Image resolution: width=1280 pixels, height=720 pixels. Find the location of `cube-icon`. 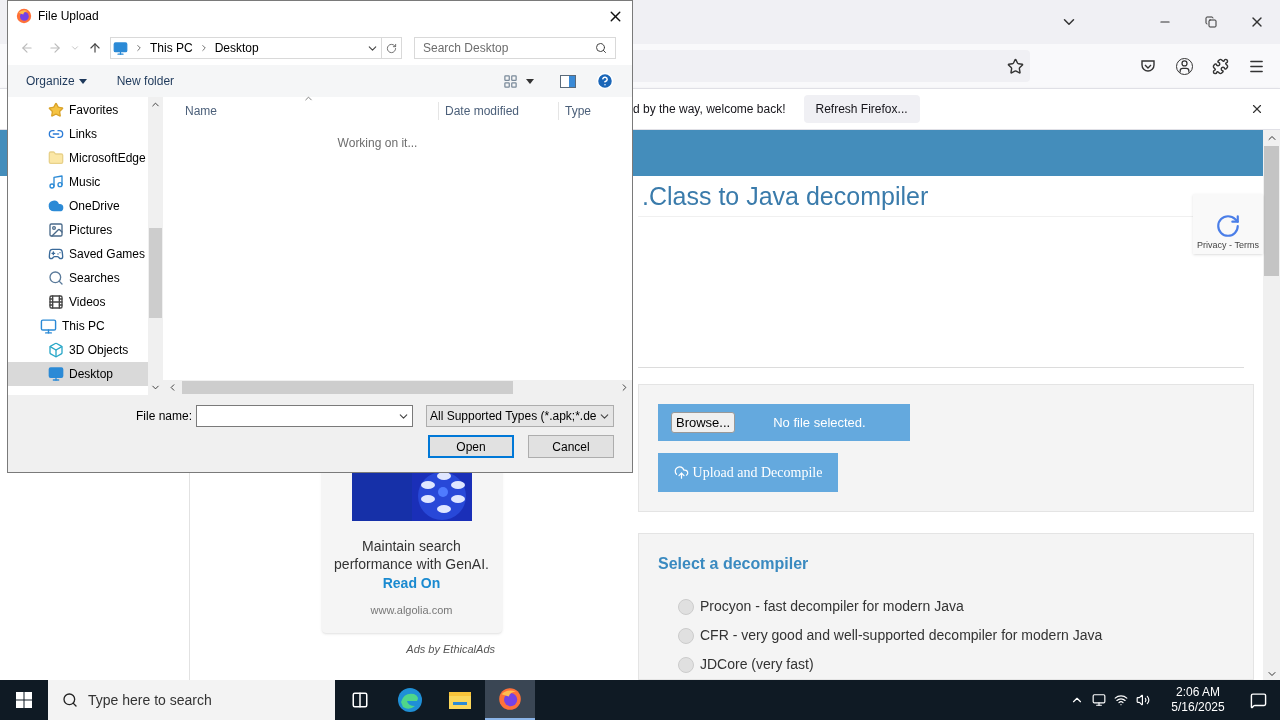

cube-icon is located at coordinates (56, 350).